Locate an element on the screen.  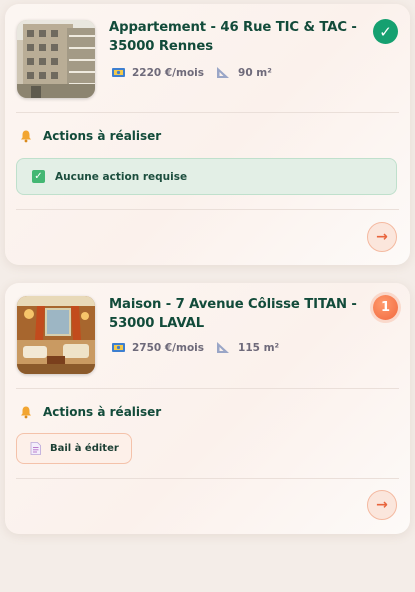
property-meta: 2750 €/mois 115 m² is located at coordinates (195, 347).